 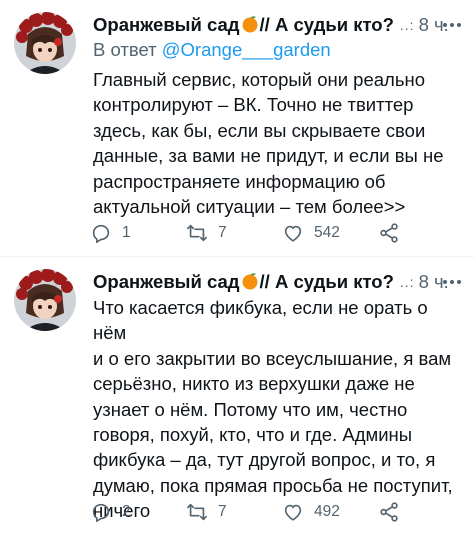 What do you see at coordinates (311, 512) in the screenshot?
I see `like-button: 492` at bounding box center [311, 512].